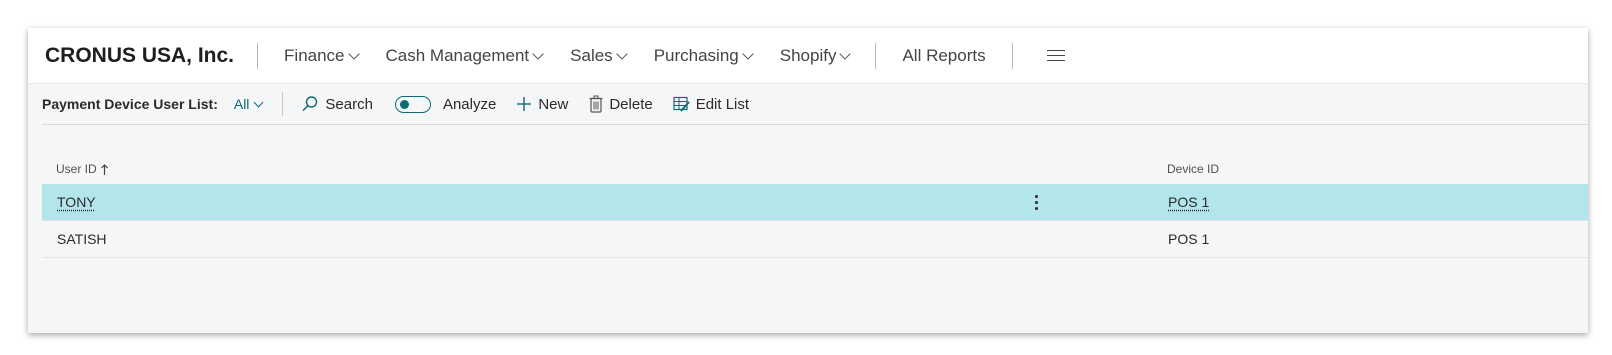 The image size is (1612, 355). I want to click on column-label: Device ID, so click(1193, 169).